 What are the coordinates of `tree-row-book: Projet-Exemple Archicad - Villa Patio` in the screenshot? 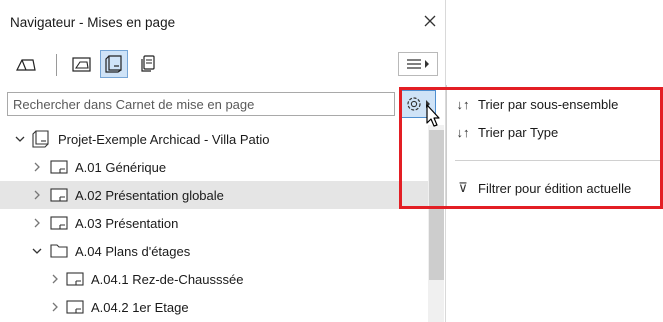 It's located at (214, 139).